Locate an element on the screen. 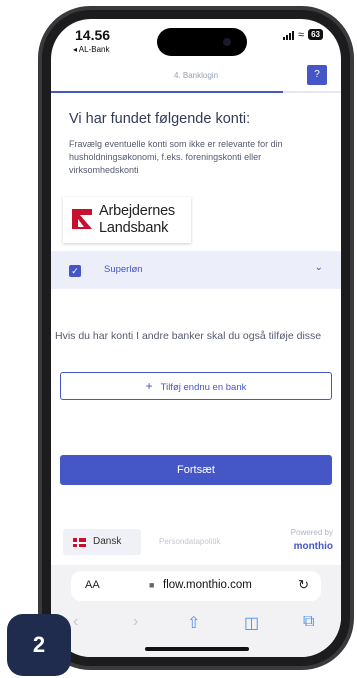 Image resolution: width=357 pixels, height=678 pixels. step-number-badge: 2 is located at coordinates (39, 645).